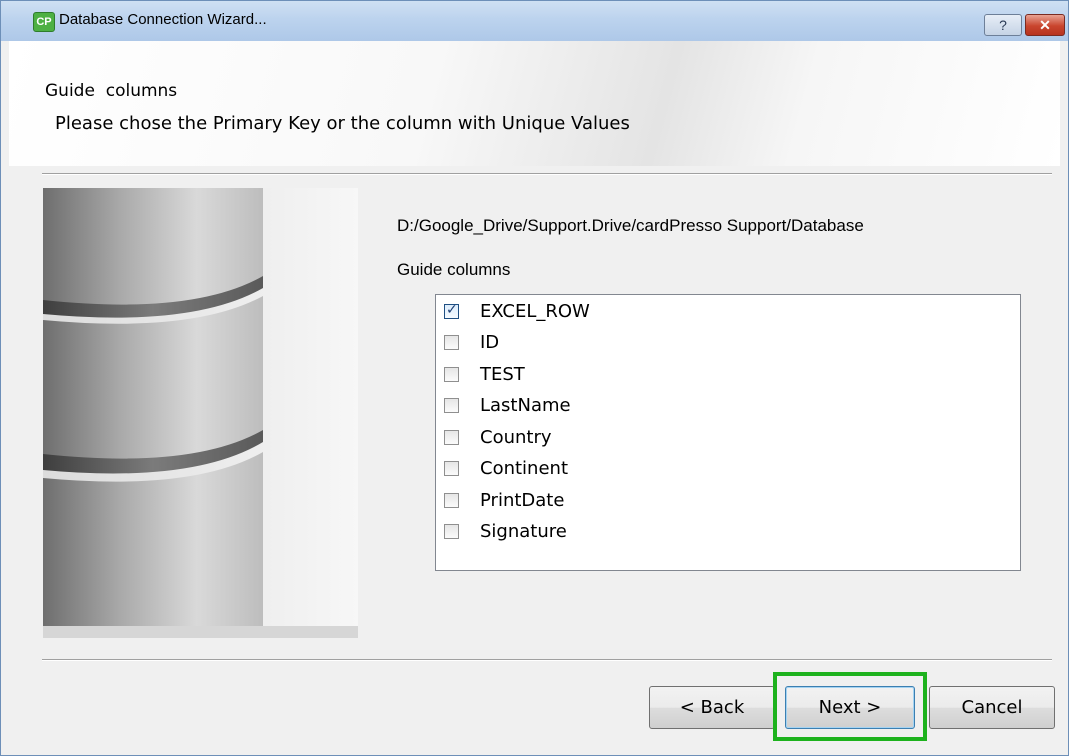 The image size is (1069, 756). I want to click on cardpresso-app-icon: CP, so click(44, 22).